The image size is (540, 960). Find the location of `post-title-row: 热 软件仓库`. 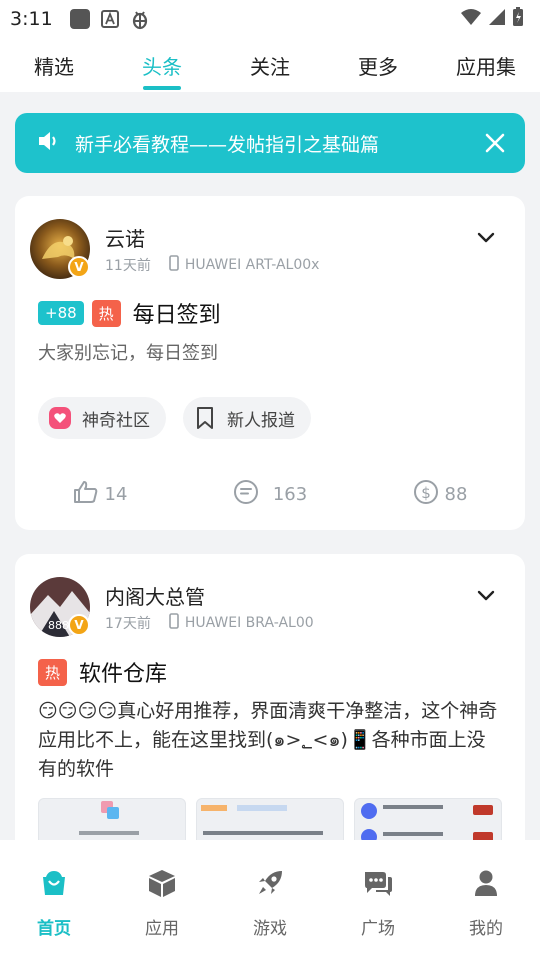

post-title-row: 热 软件仓库 is located at coordinates (102, 672).